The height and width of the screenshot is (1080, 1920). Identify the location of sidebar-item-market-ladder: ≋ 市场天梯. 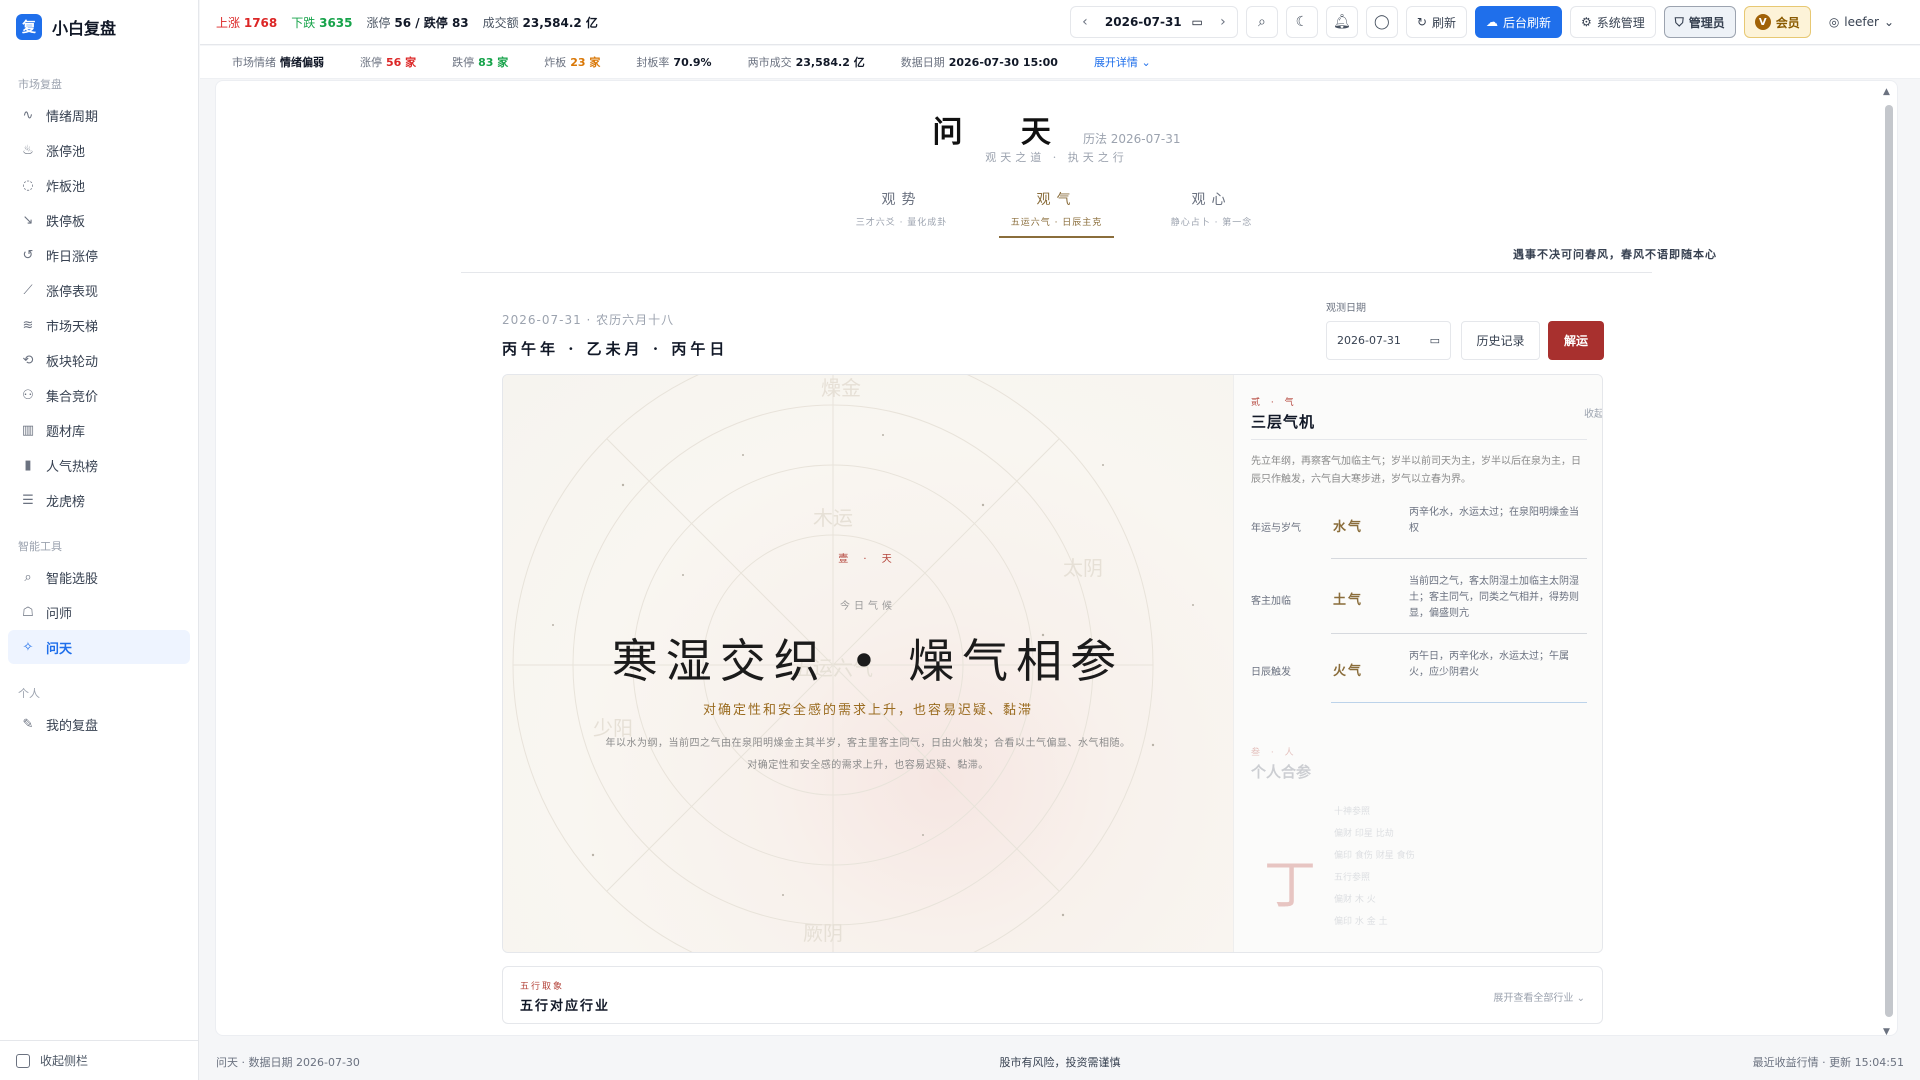
(99, 325).